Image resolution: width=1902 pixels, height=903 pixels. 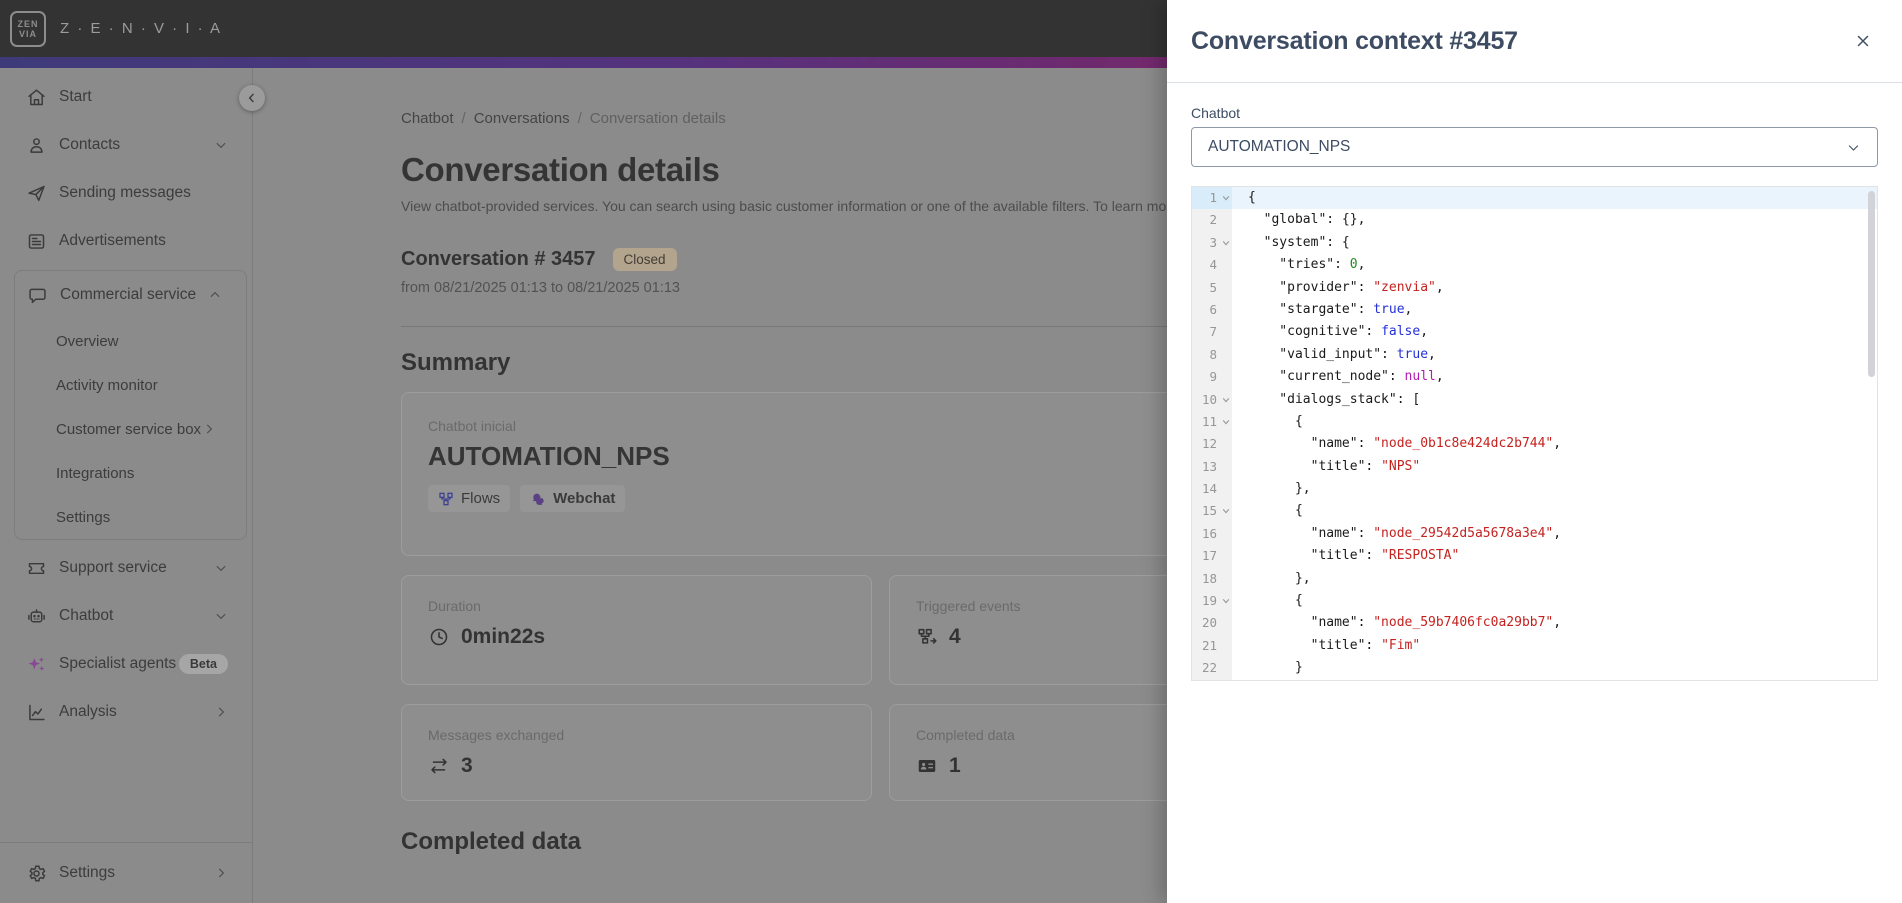 I want to click on sidebar-item-label: Commercial service, so click(x=128, y=294).